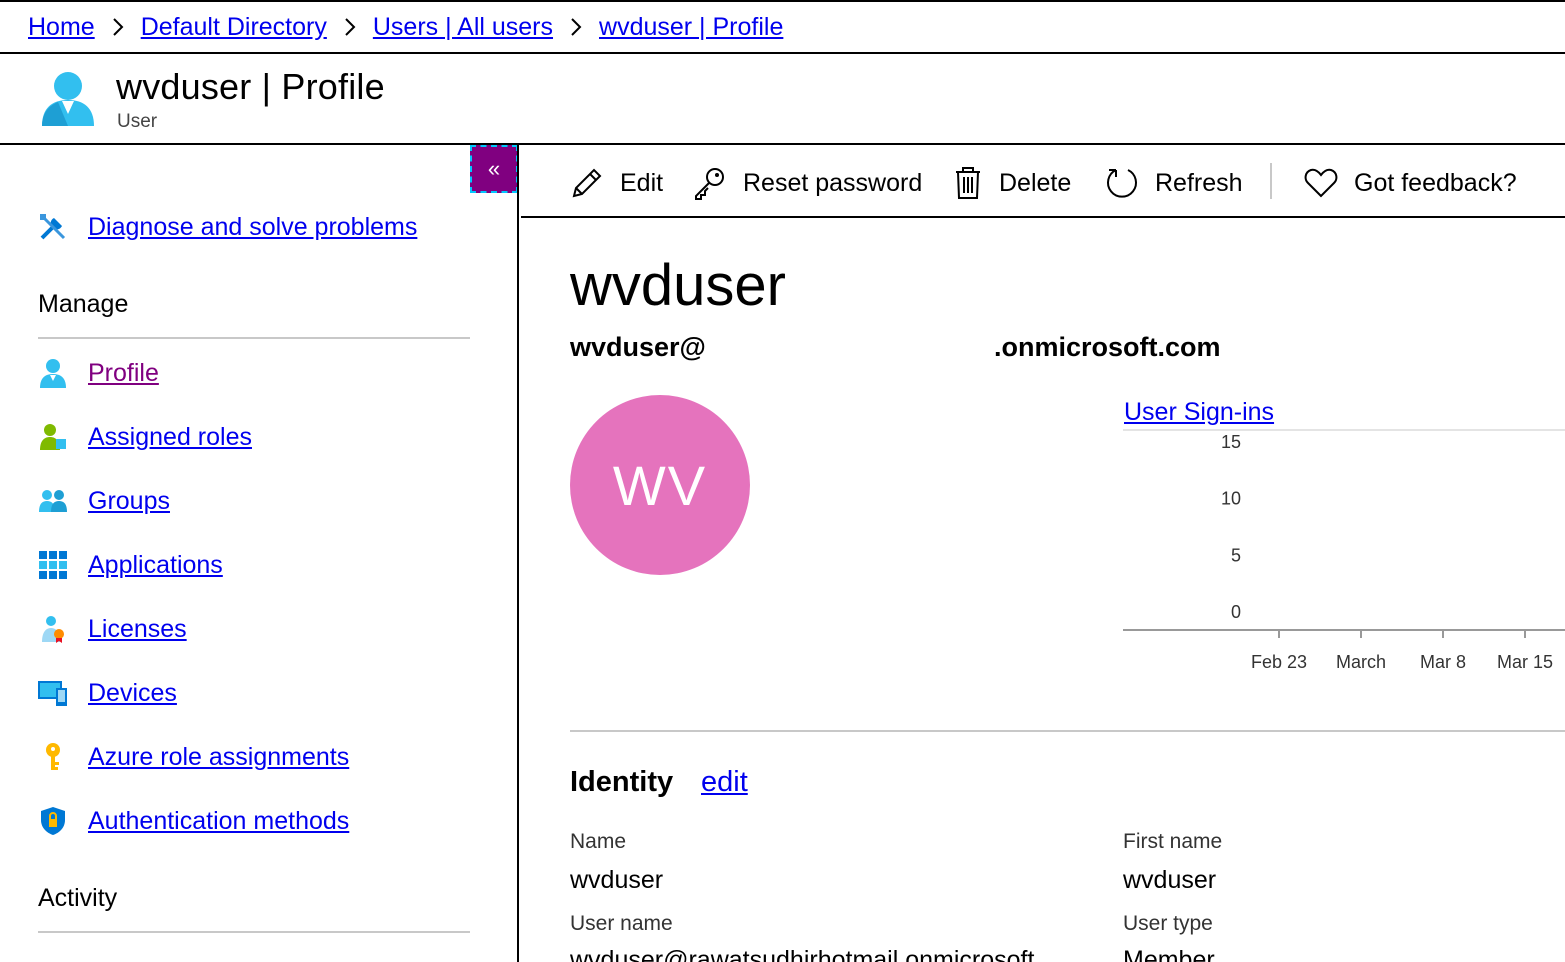  What do you see at coordinates (1170, 880) in the screenshot?
I see `first-name-value: wvduser` at bounding box center [1170, 880].